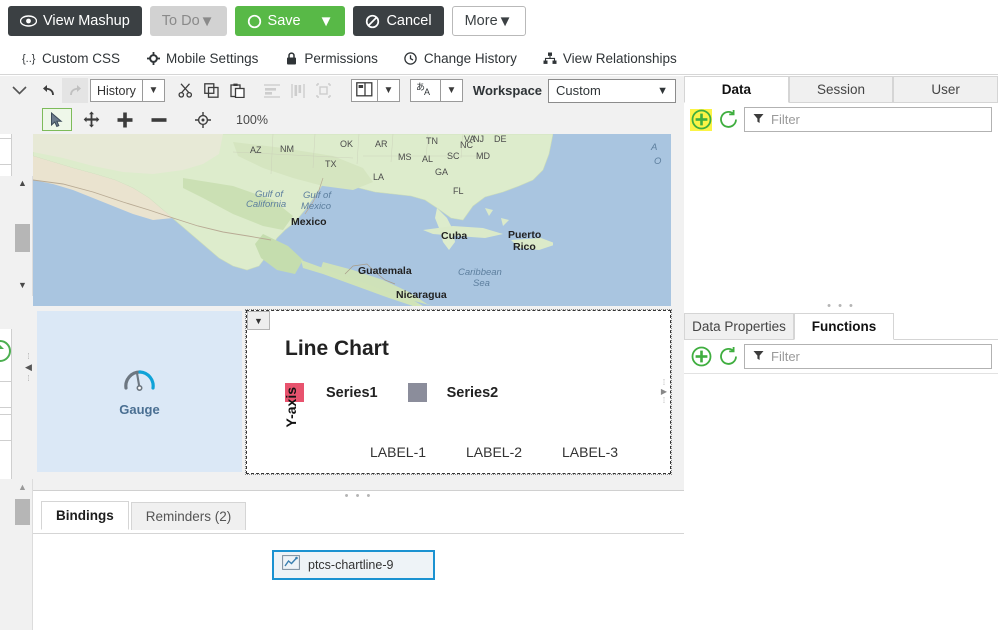 The height and width of the screenshot is (630, 998). I want to click on tab-functions: Functions, so click(844, 326).